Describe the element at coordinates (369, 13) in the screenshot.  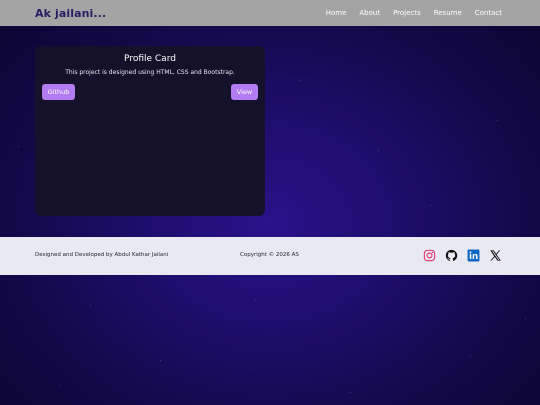
I see `nav-link-about: About` at that location.